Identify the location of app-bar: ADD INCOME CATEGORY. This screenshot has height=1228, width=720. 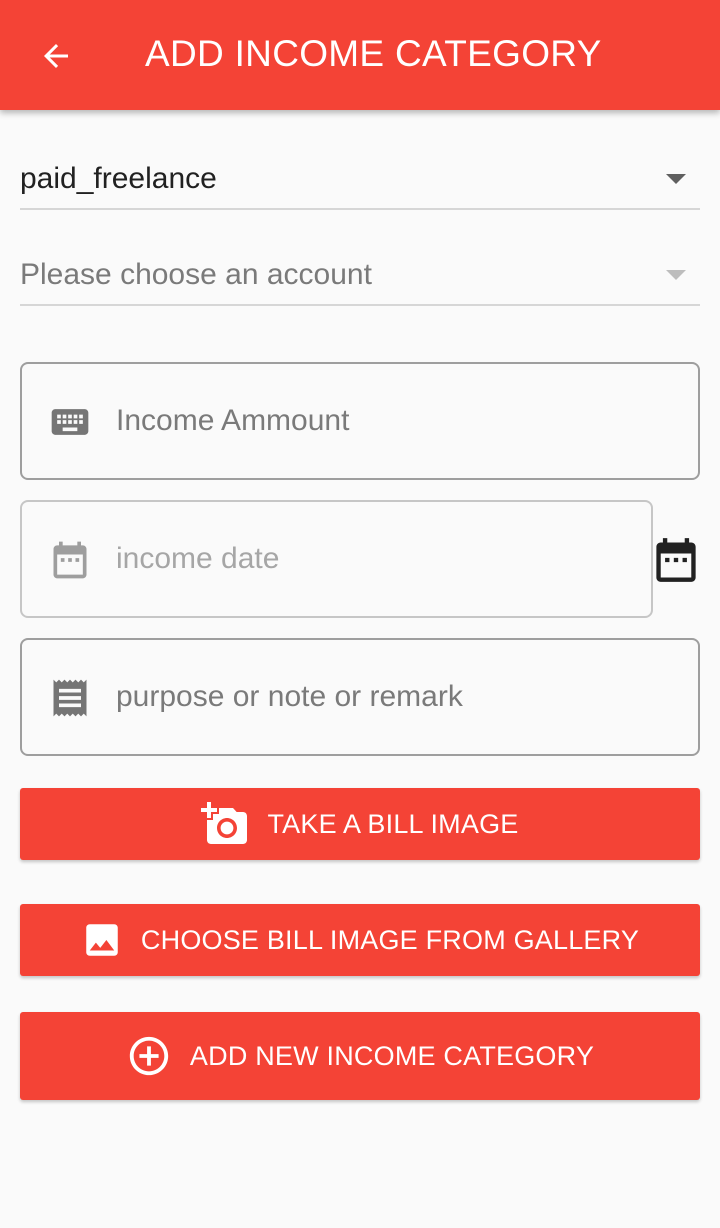
(360, 55).